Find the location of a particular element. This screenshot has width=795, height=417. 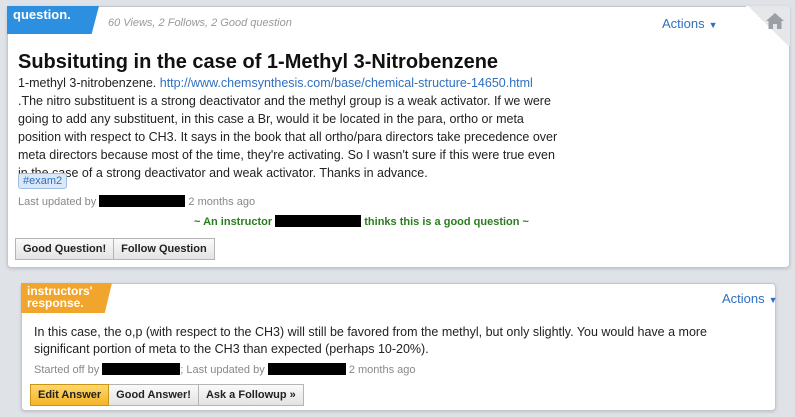

good-answer-button: Good Answer! is located at coordinates (154, 395).